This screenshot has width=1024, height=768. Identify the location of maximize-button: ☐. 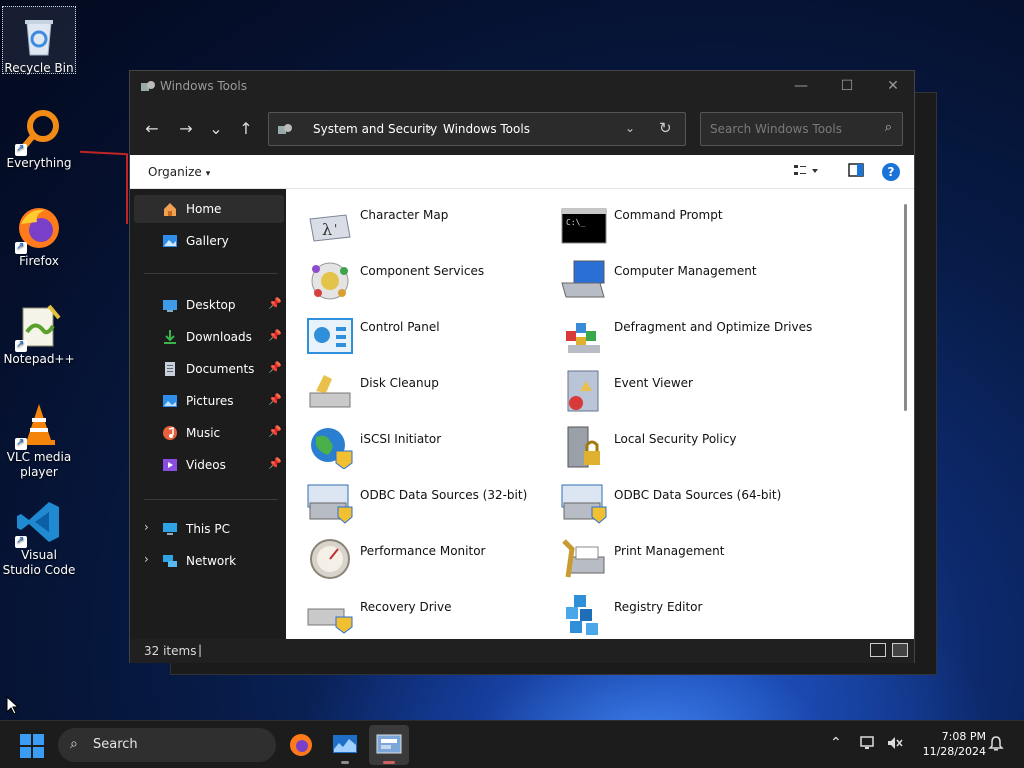
(847, 87).